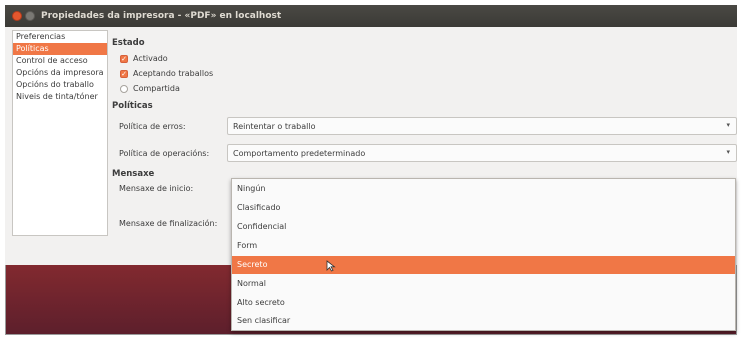 The image size is (742, 341). What do you see at coordinates (483, 265) in the screenshot?
I see `dropdown-option-secreto: Secreto` at bounding box center [483, 265].